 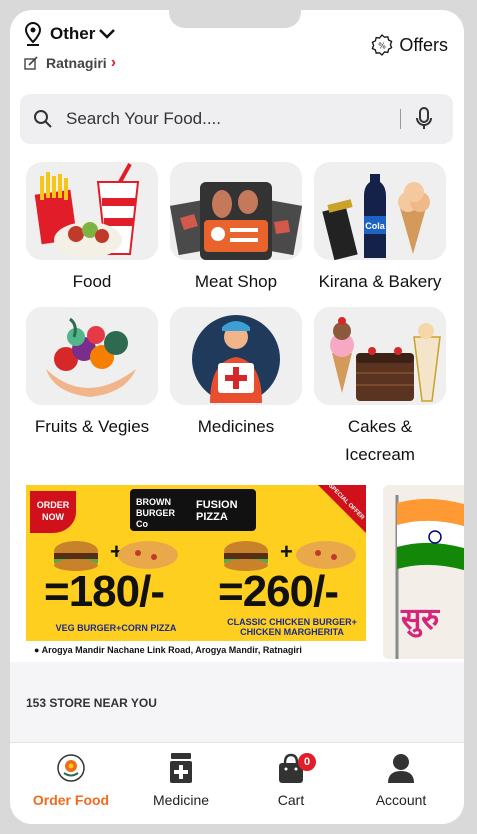 I want to click on tab-label: Cart, so click(x=291, y=800).